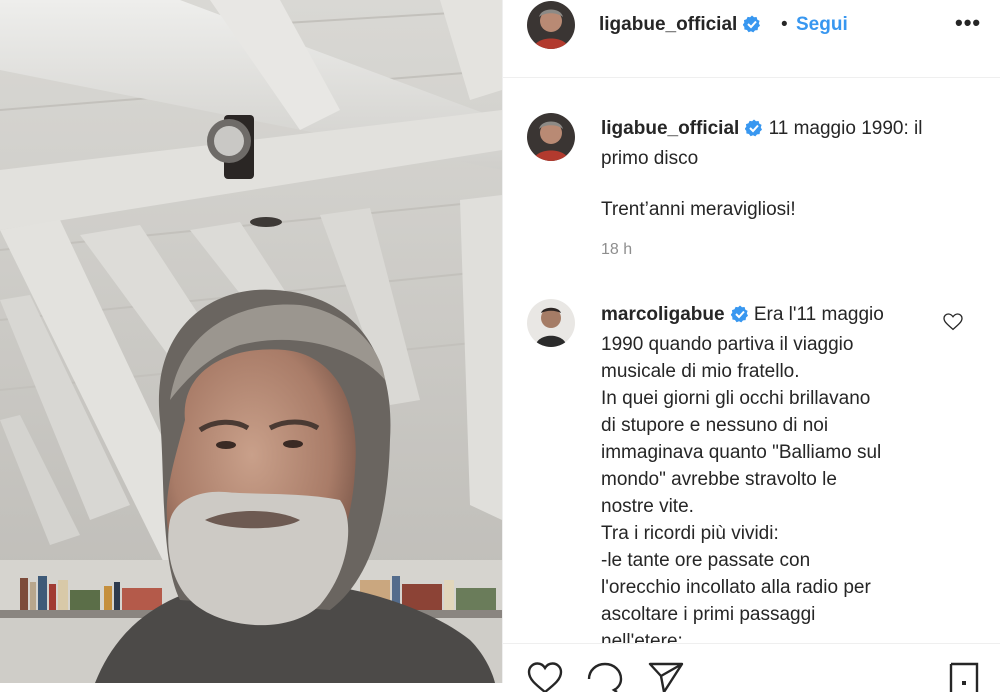 This screenshot has width=1000, height=697. I want to click on bookmark-icon, so click(964, 679).